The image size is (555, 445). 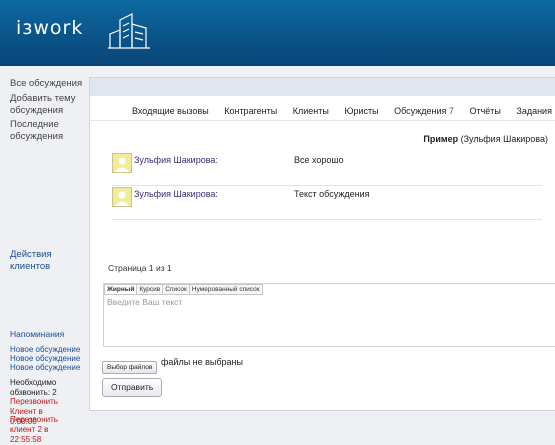 I want to click on message-text: Текст обсуждения, so click(x=332, y=194).